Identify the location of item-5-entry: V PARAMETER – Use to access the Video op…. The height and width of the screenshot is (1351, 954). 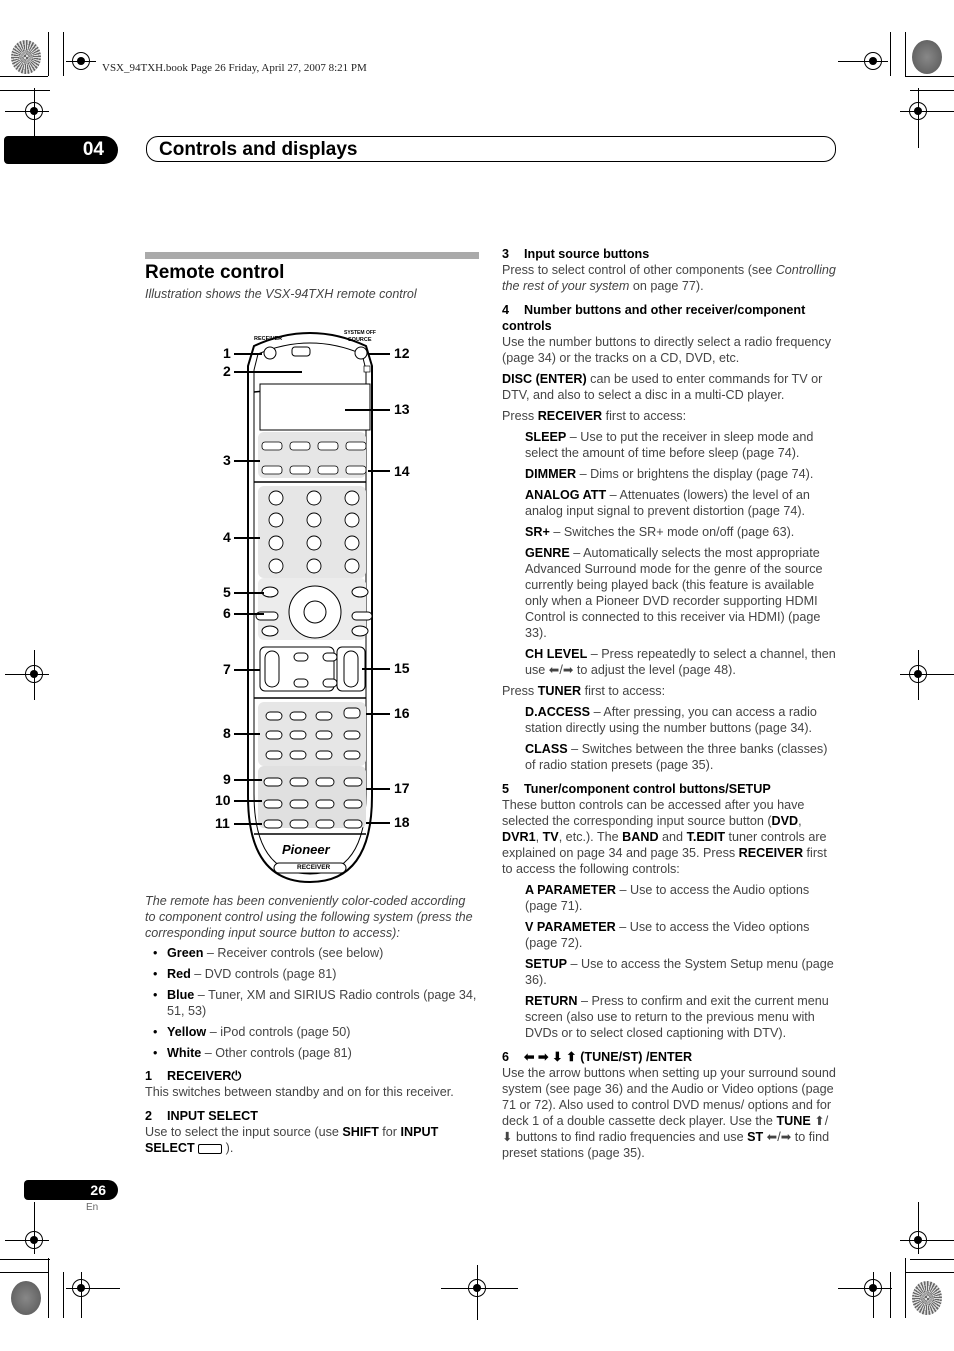
(667, 935).